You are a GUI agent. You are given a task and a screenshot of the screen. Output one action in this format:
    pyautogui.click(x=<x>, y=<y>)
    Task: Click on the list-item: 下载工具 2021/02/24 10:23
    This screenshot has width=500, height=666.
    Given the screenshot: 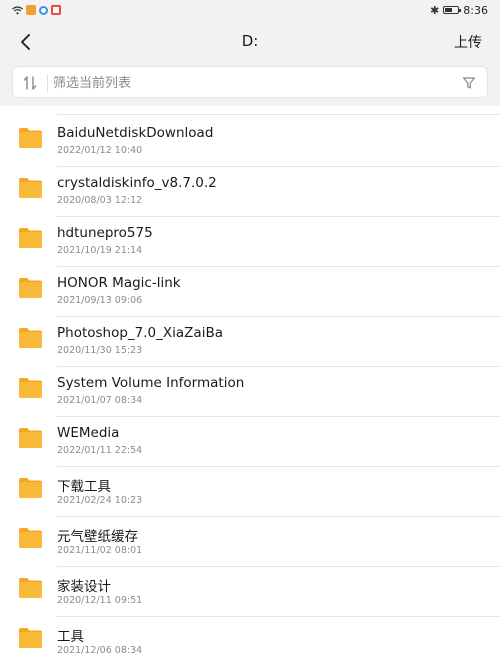 What is the action you would take?
    pyautogui.click(x=250, y=491)
    